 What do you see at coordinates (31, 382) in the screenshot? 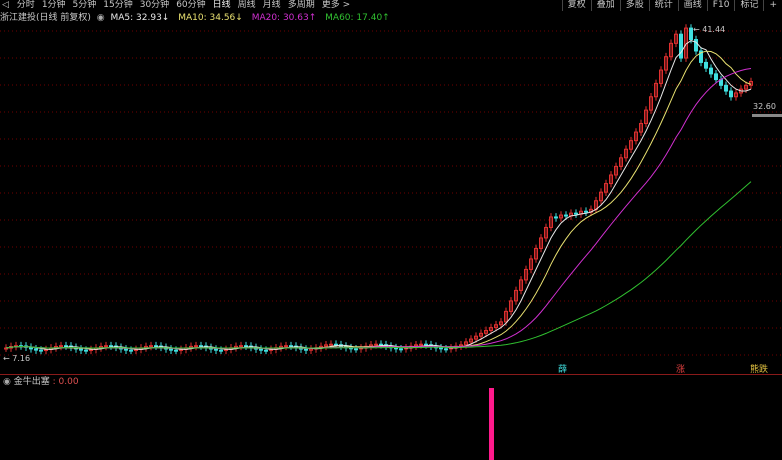
I see `indicator-name: 金牛出塞` at bounding box center [31, 382].